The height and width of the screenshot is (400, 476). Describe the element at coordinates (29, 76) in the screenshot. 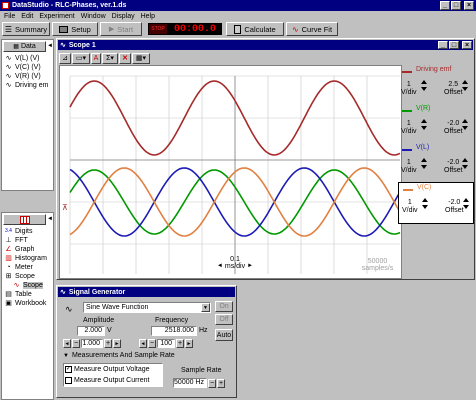

I see `data-item-vr: ∿ V(R) (V)` at that location.